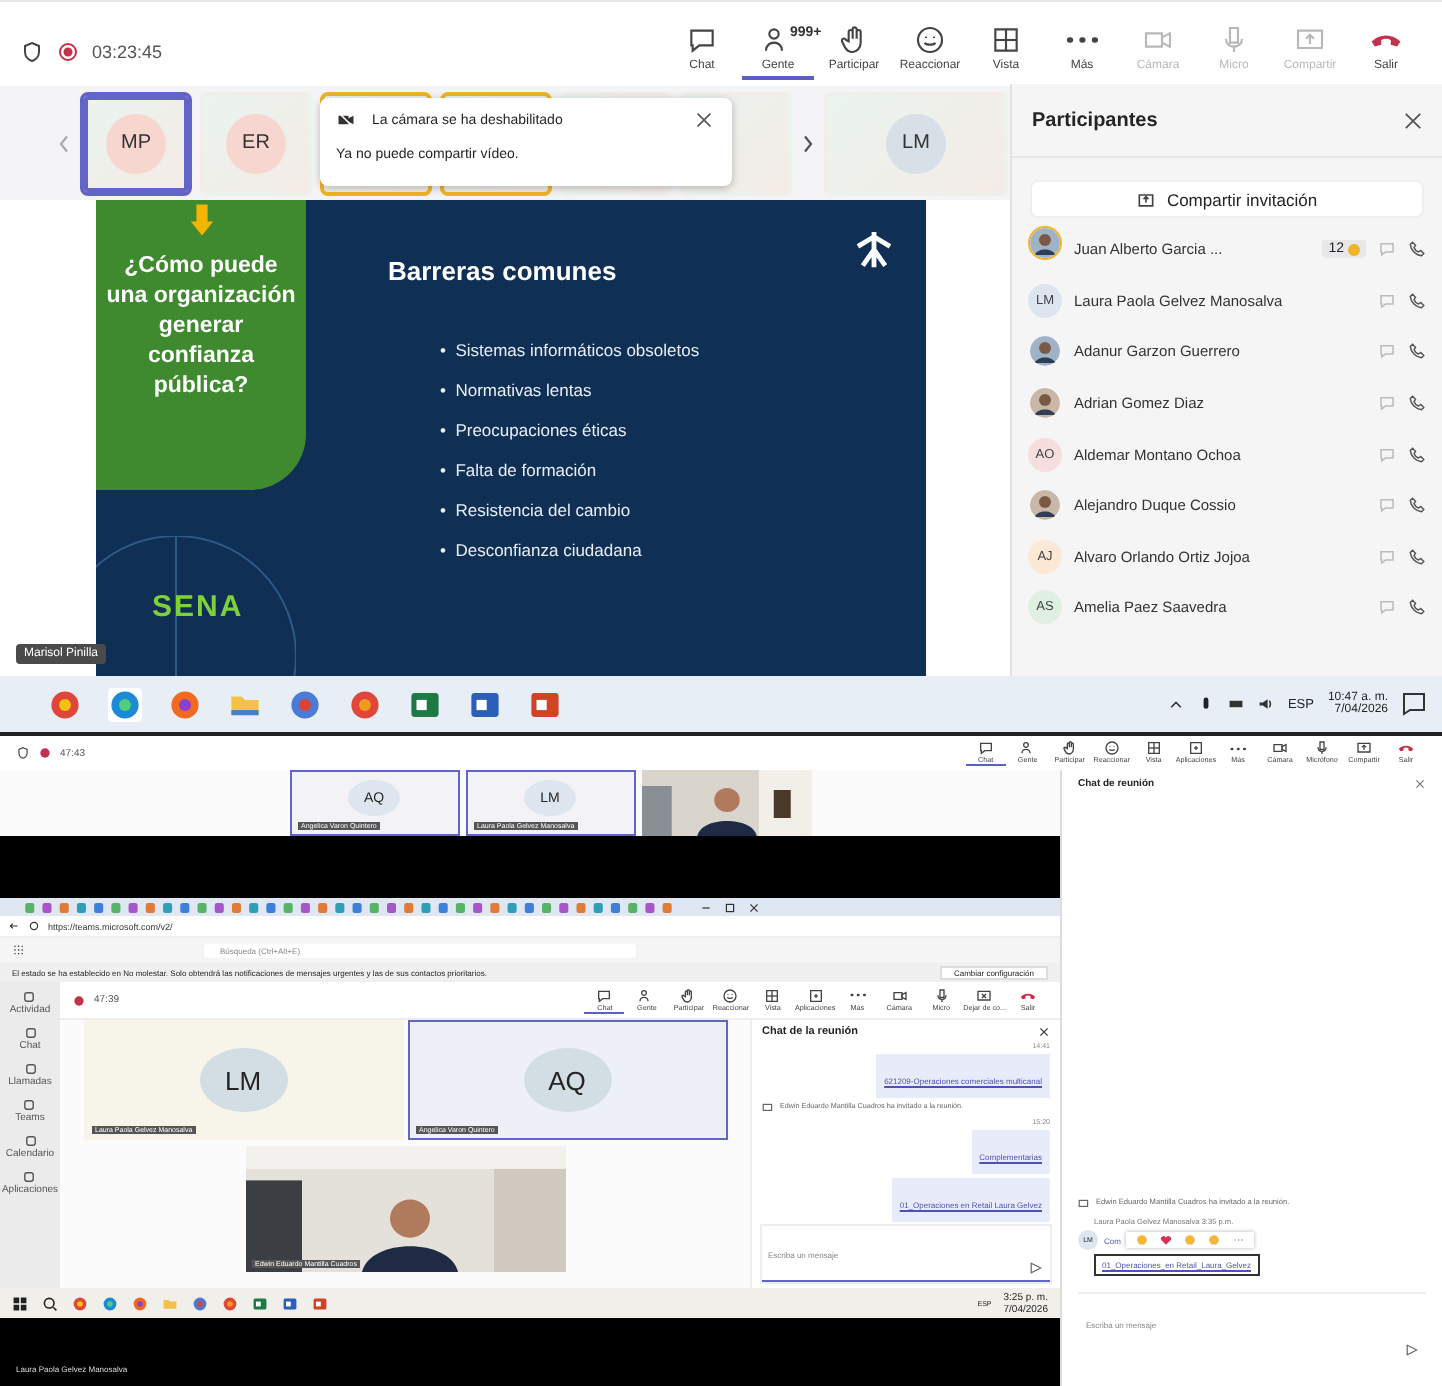 The width and height of the screenshot is (1442, 1386). Describe the element at coordinates (1175, 704) in the screenshot. I see `chevron-up-icon` at that location.